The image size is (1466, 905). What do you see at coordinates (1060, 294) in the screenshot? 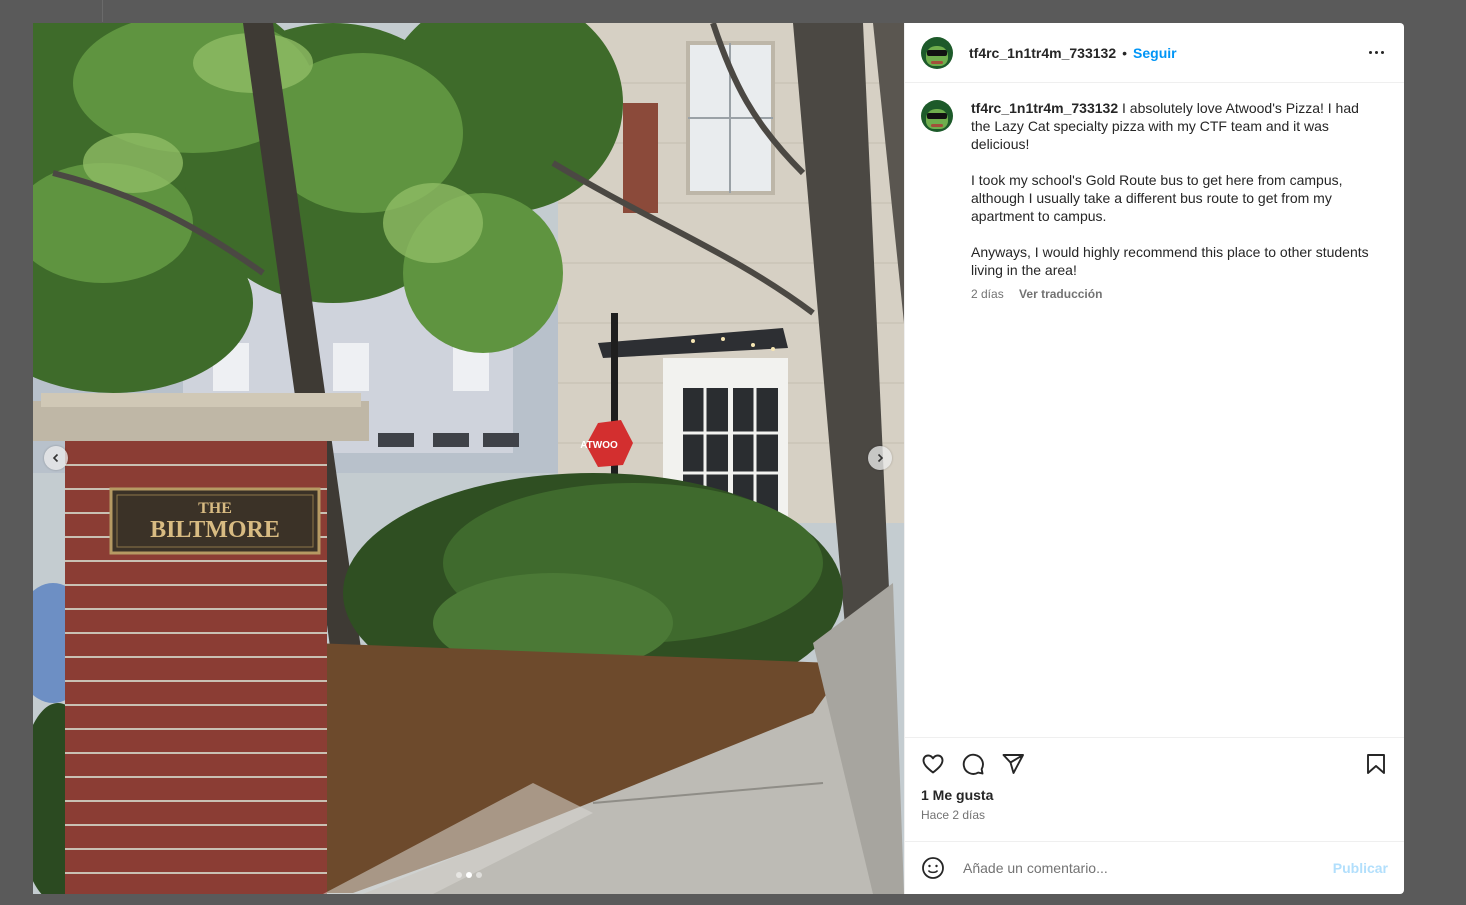
I see `see-translation-button: Ver traducción` at bounding box center [1060, 294].